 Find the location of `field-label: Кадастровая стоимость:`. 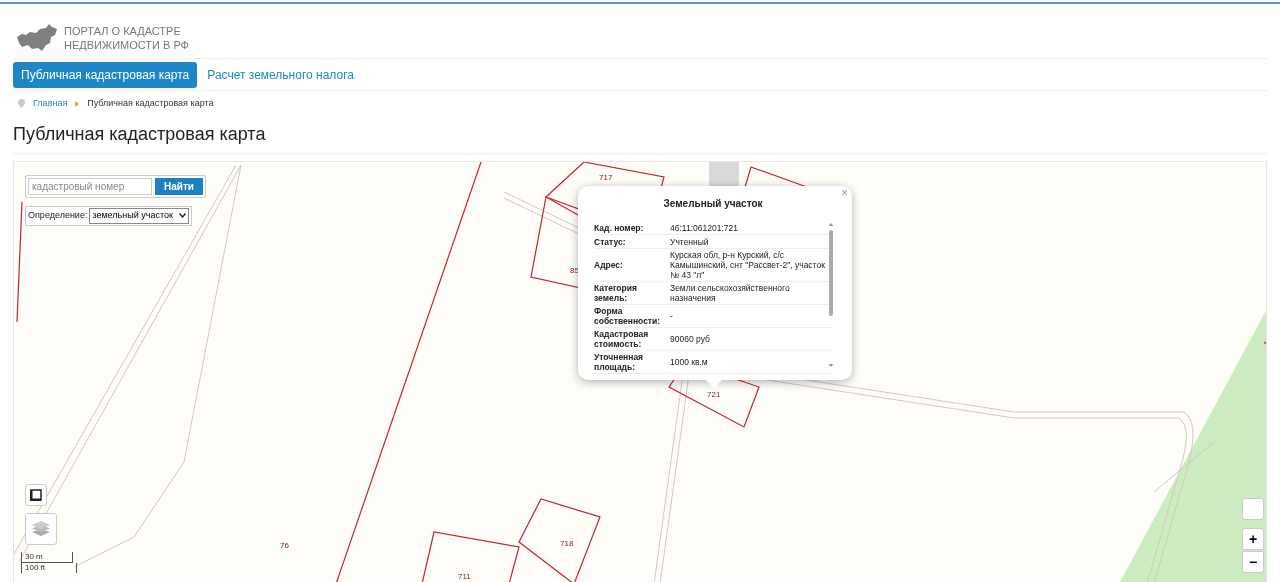

field-label: Кадастровая стоимость: is located at coordinates (622, 339).